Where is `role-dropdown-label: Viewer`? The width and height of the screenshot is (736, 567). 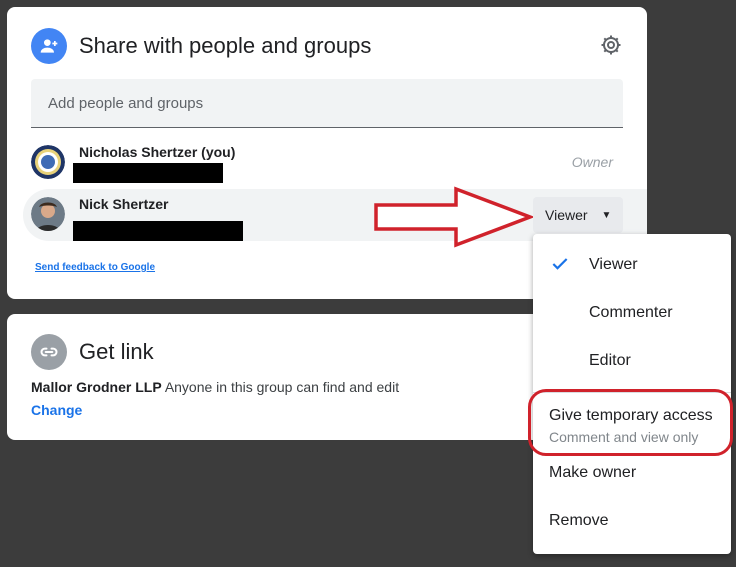
role-dropdown-label: Viewer is located at coordinates (566, 215).